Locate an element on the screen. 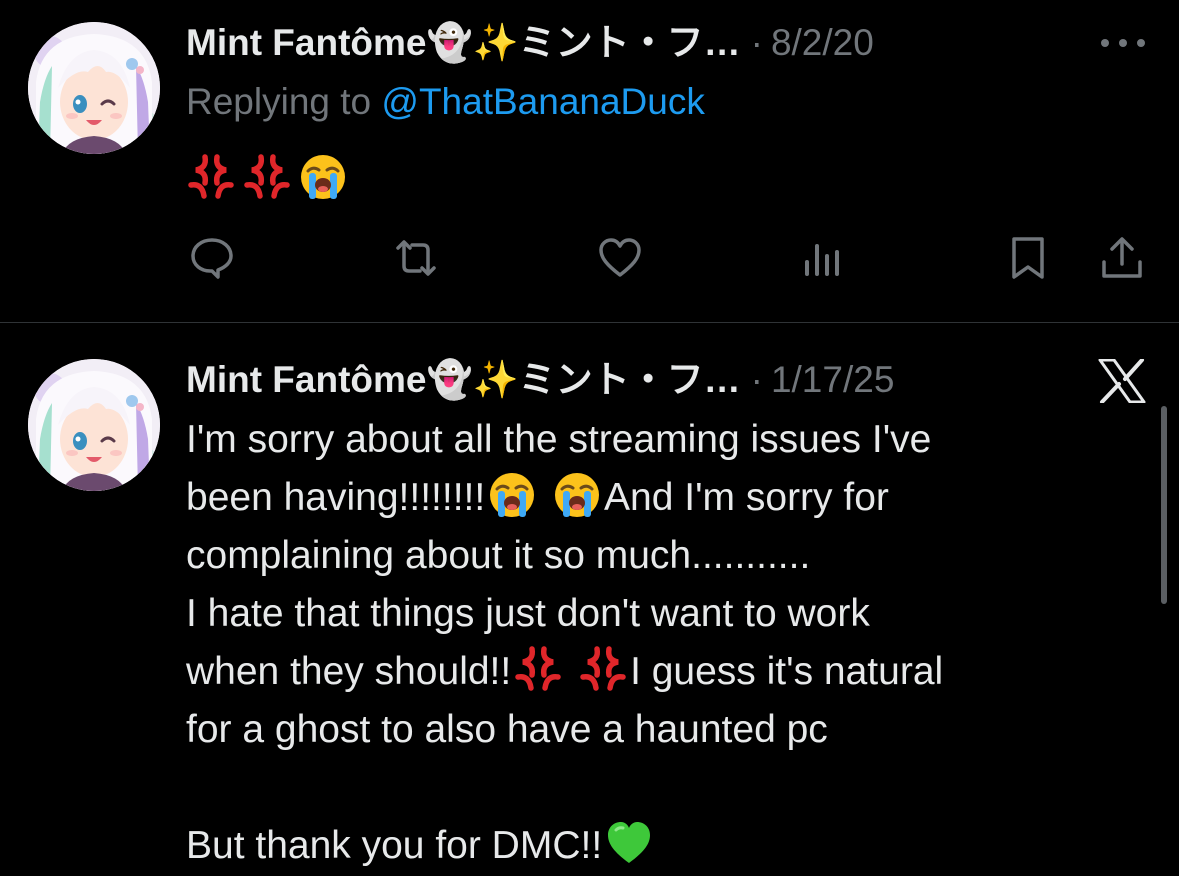 This screenshot has height=876, width=1179. tweet-text-segment: been having!!!!!!!! is located at coordinates (336, 497).